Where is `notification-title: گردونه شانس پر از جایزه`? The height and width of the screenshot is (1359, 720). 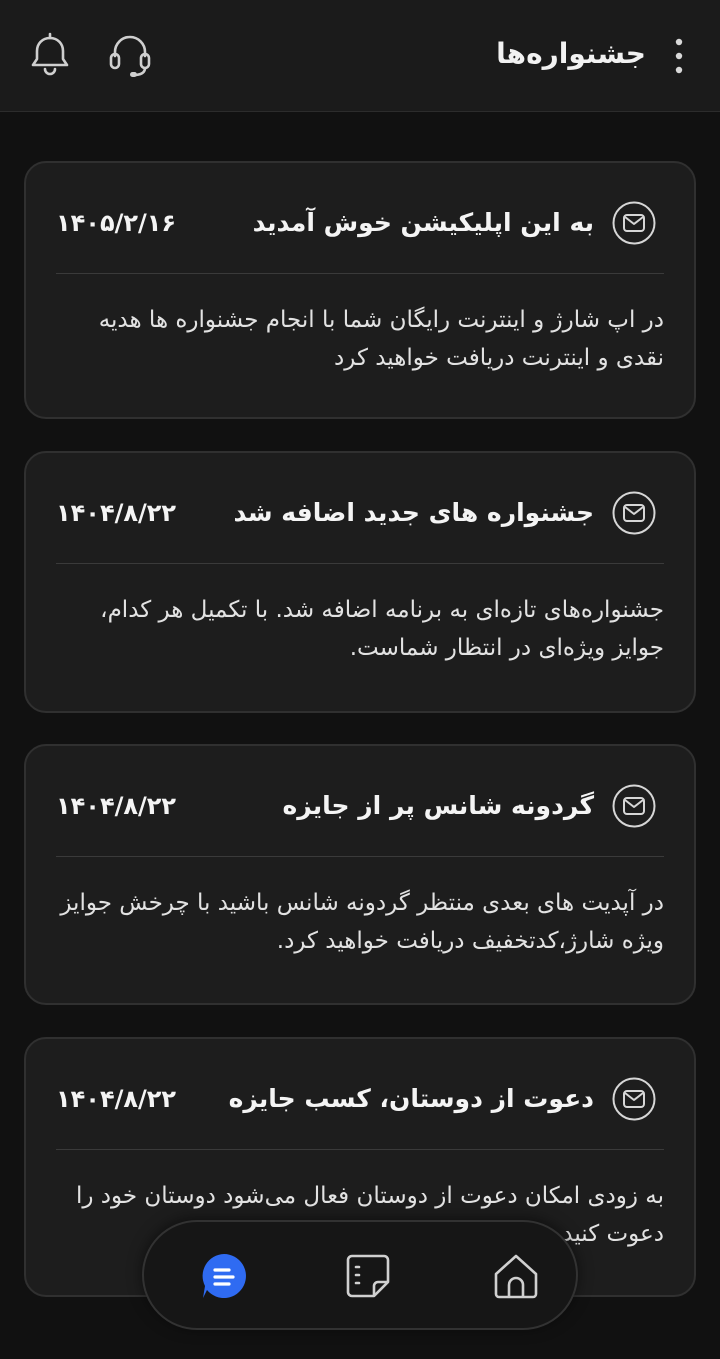
notification-title: گردونه شانس پر از جایزه is located at coordinates (438, 805).